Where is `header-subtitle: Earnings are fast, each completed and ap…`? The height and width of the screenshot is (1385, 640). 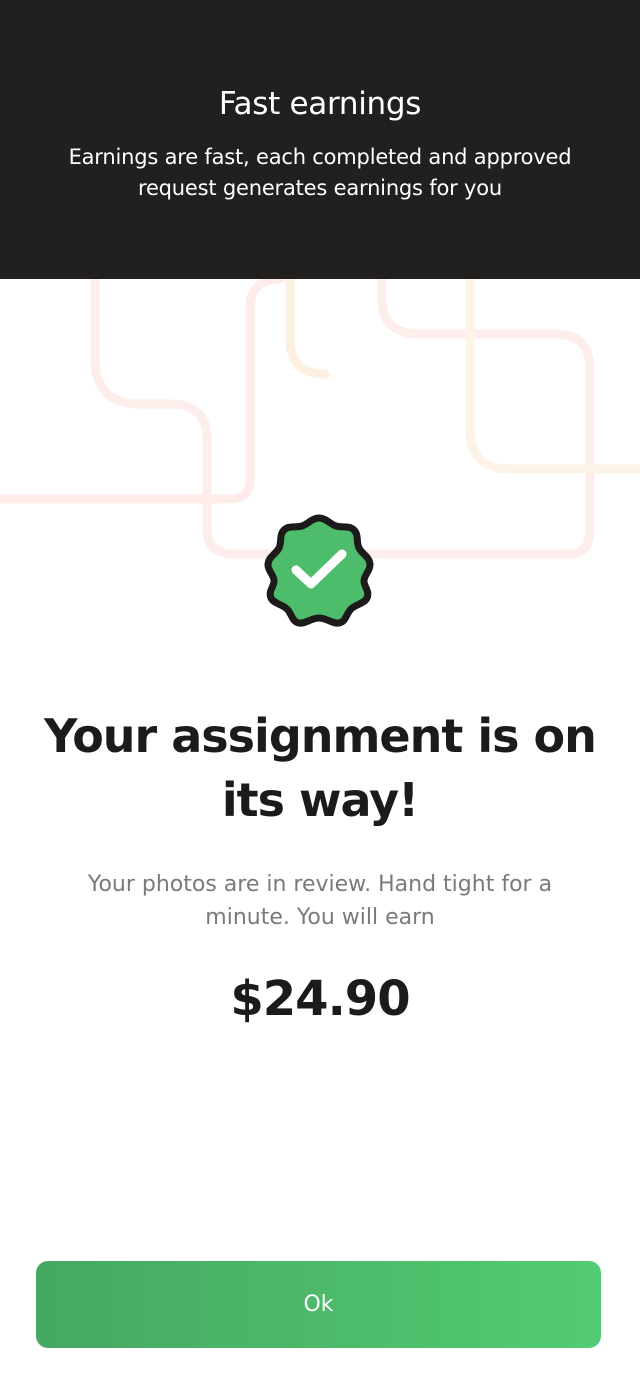 header-subtitle: Earnings are fast, each completed and ap… is located at coordinates (320, 172).